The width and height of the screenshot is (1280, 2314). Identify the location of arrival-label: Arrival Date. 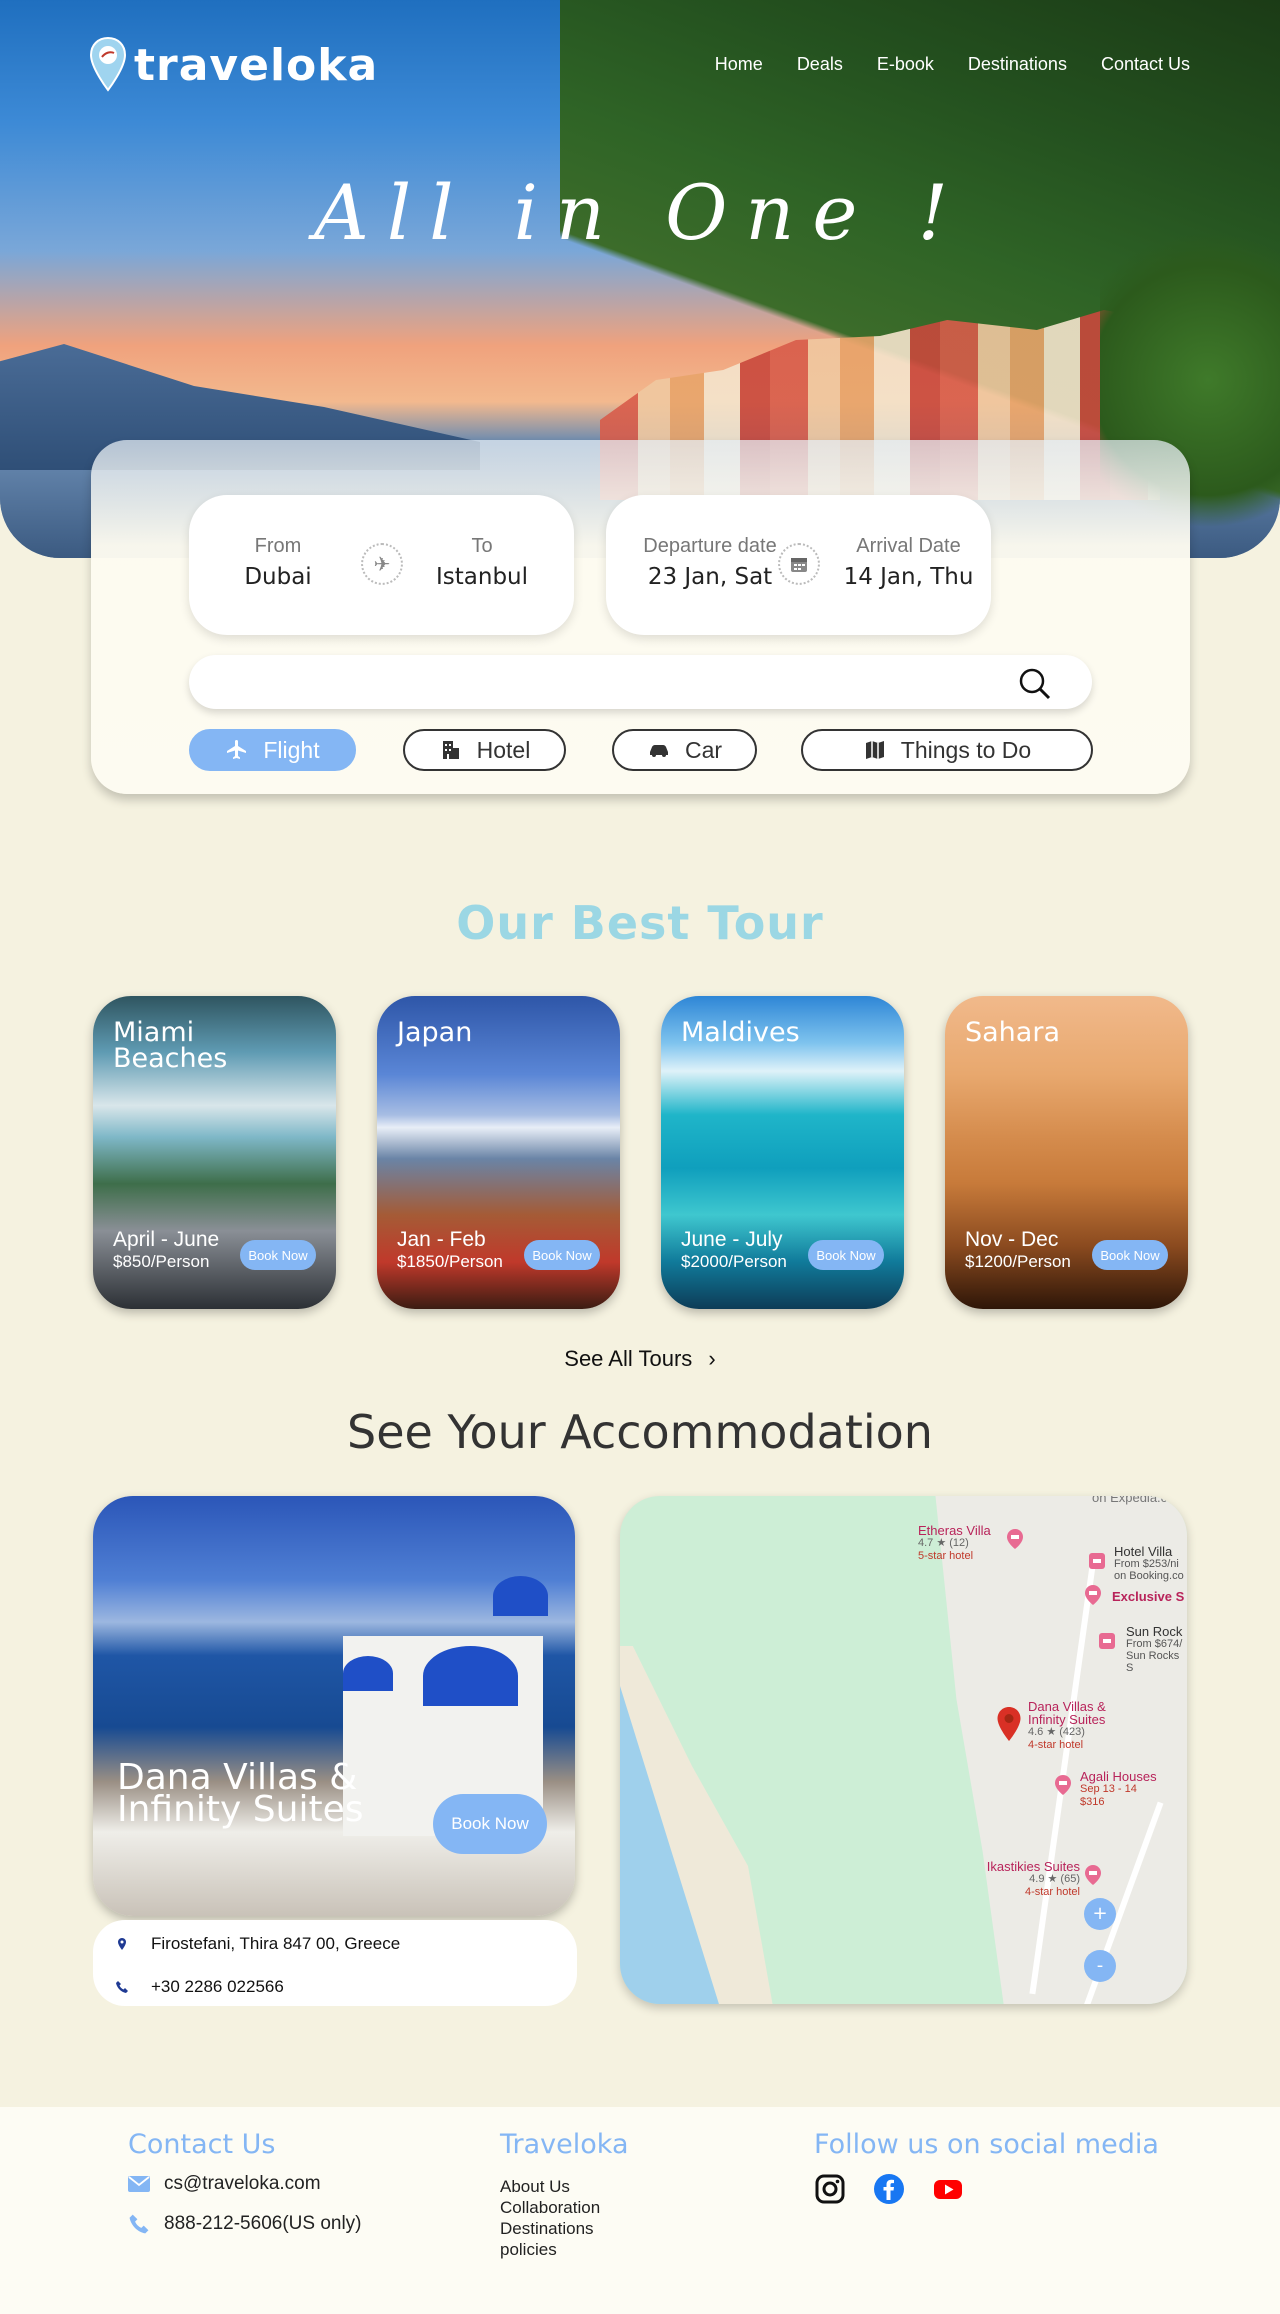
(908, 546).